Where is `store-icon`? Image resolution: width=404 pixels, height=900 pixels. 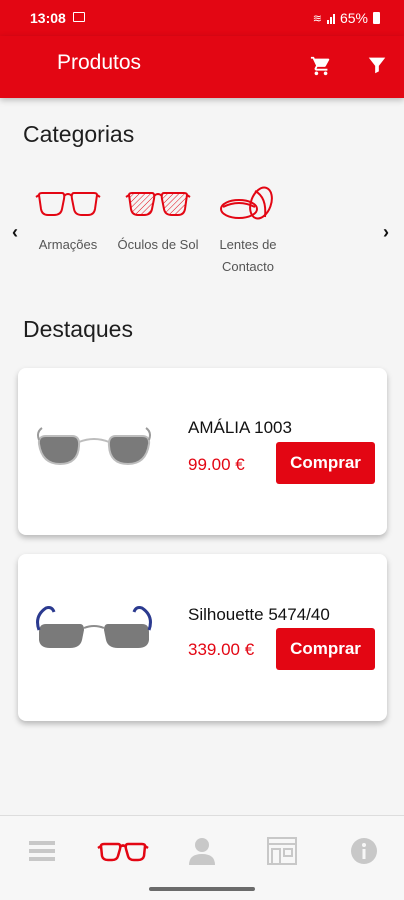 store-icon is located at coordinates (282, 851).